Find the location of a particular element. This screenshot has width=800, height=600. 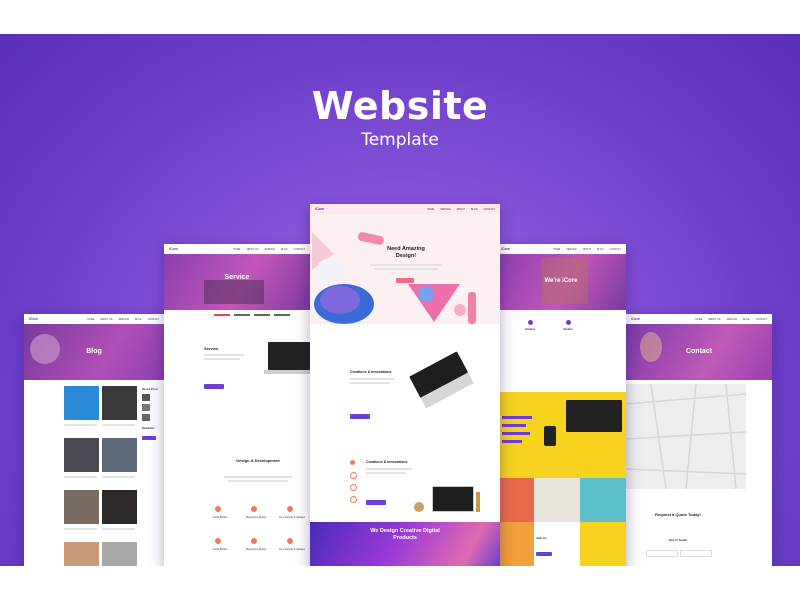

team-grid: Join Us is located at coordinates (561, 522).